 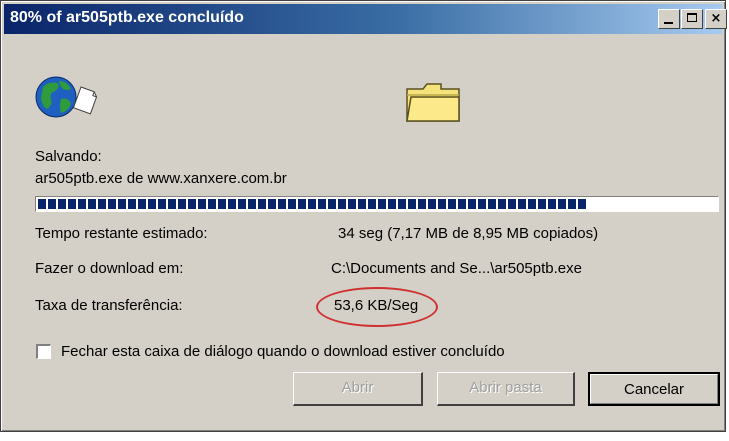 I want to click on download-source: ar505ptb.exe de www.xanxere.com.br, so click(x=161, y=178).